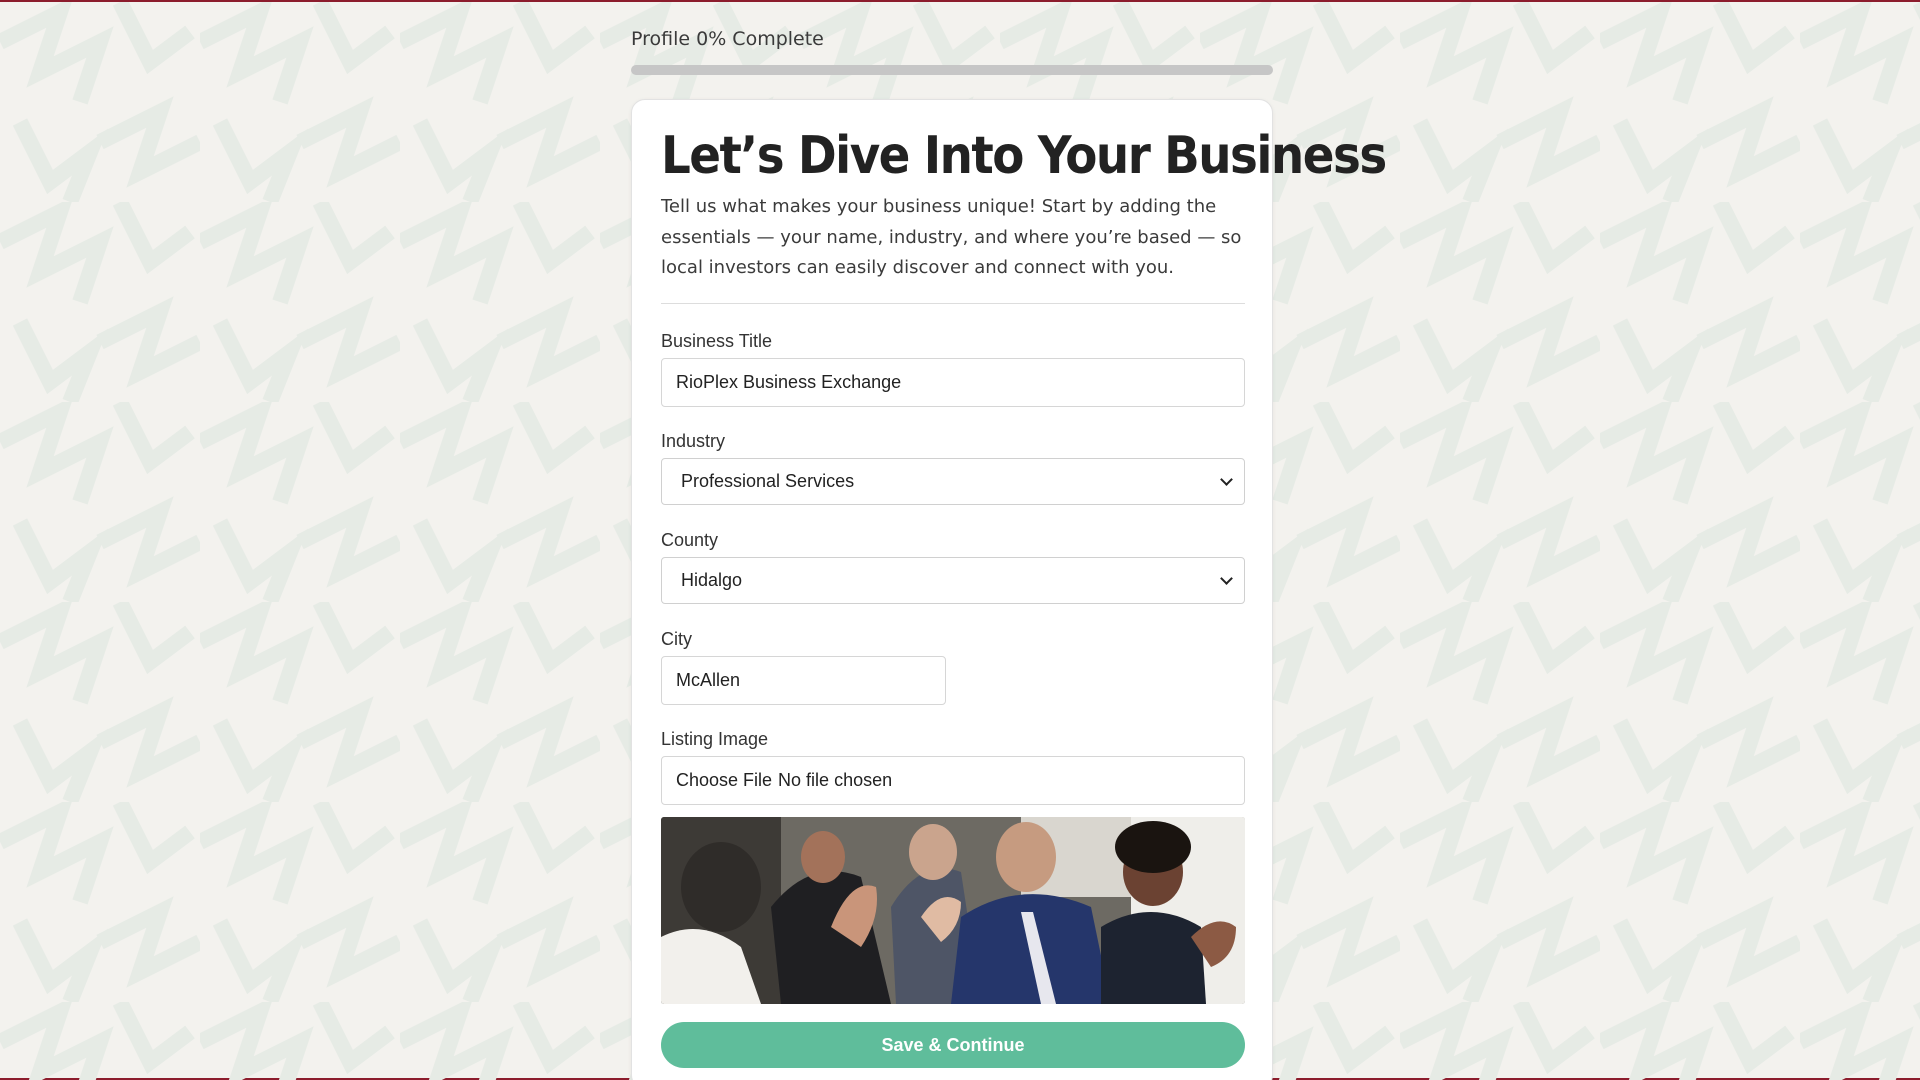 Image resolution: width=1920 pixels, height=1080 pixels. What do you see at coordinates (789, 382) in the screenshot?
I see `business-title-value: RioPlex Business Exchange` at bounding box center [789, 382].